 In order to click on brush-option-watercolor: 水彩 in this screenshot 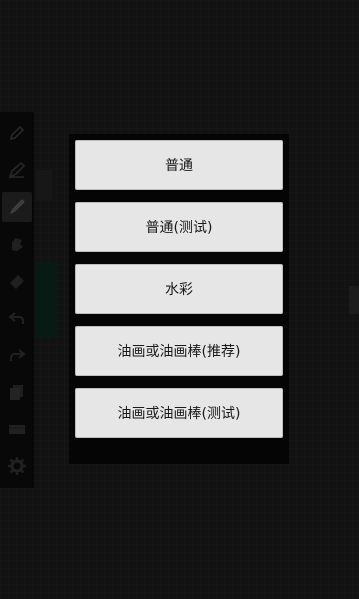, I will do `click(179, 289)`.